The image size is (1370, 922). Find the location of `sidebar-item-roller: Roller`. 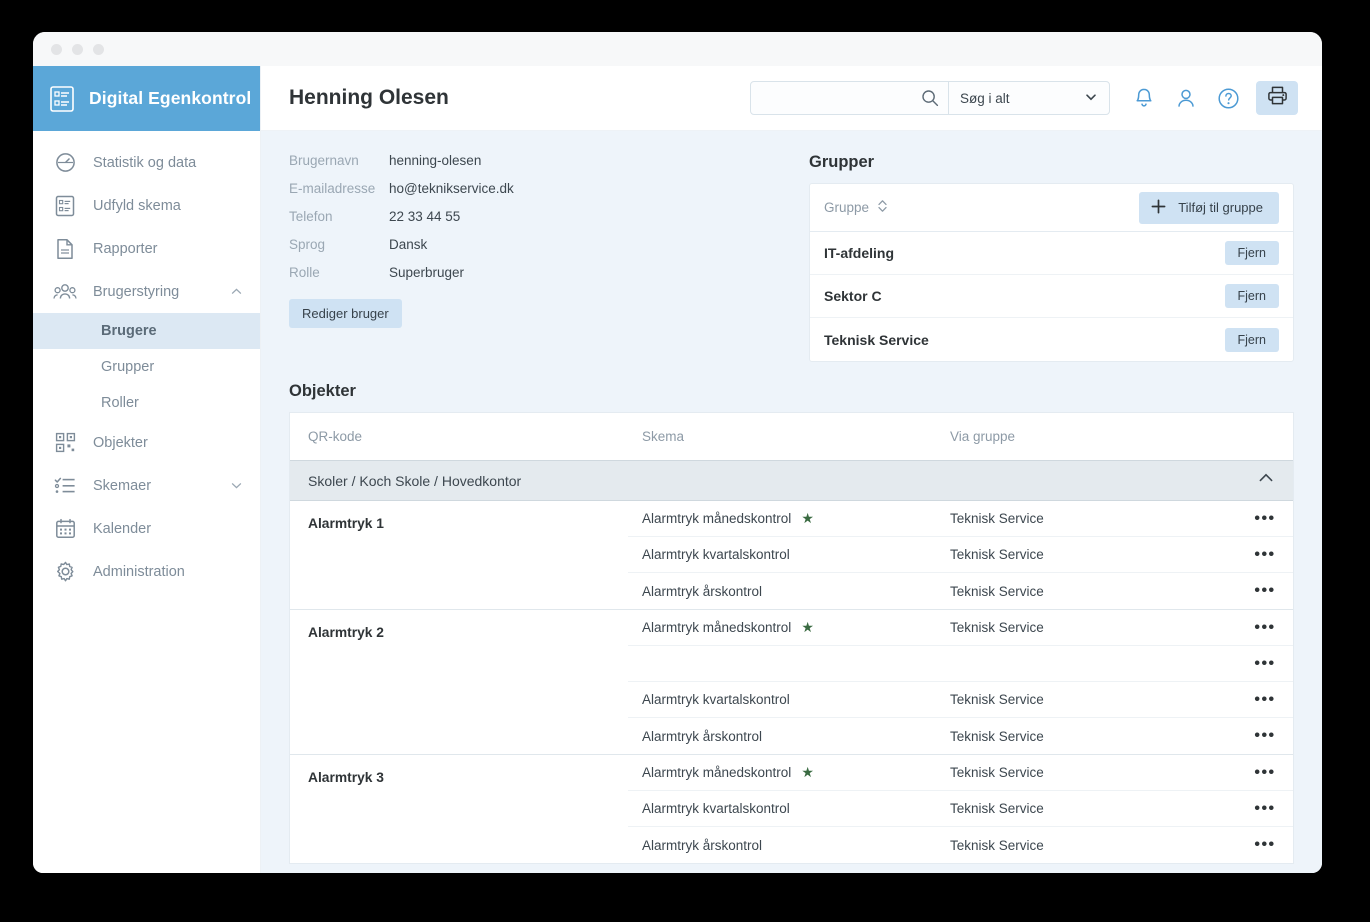

sidebar-item-roller: Roller is located at coordinates (146, 403).